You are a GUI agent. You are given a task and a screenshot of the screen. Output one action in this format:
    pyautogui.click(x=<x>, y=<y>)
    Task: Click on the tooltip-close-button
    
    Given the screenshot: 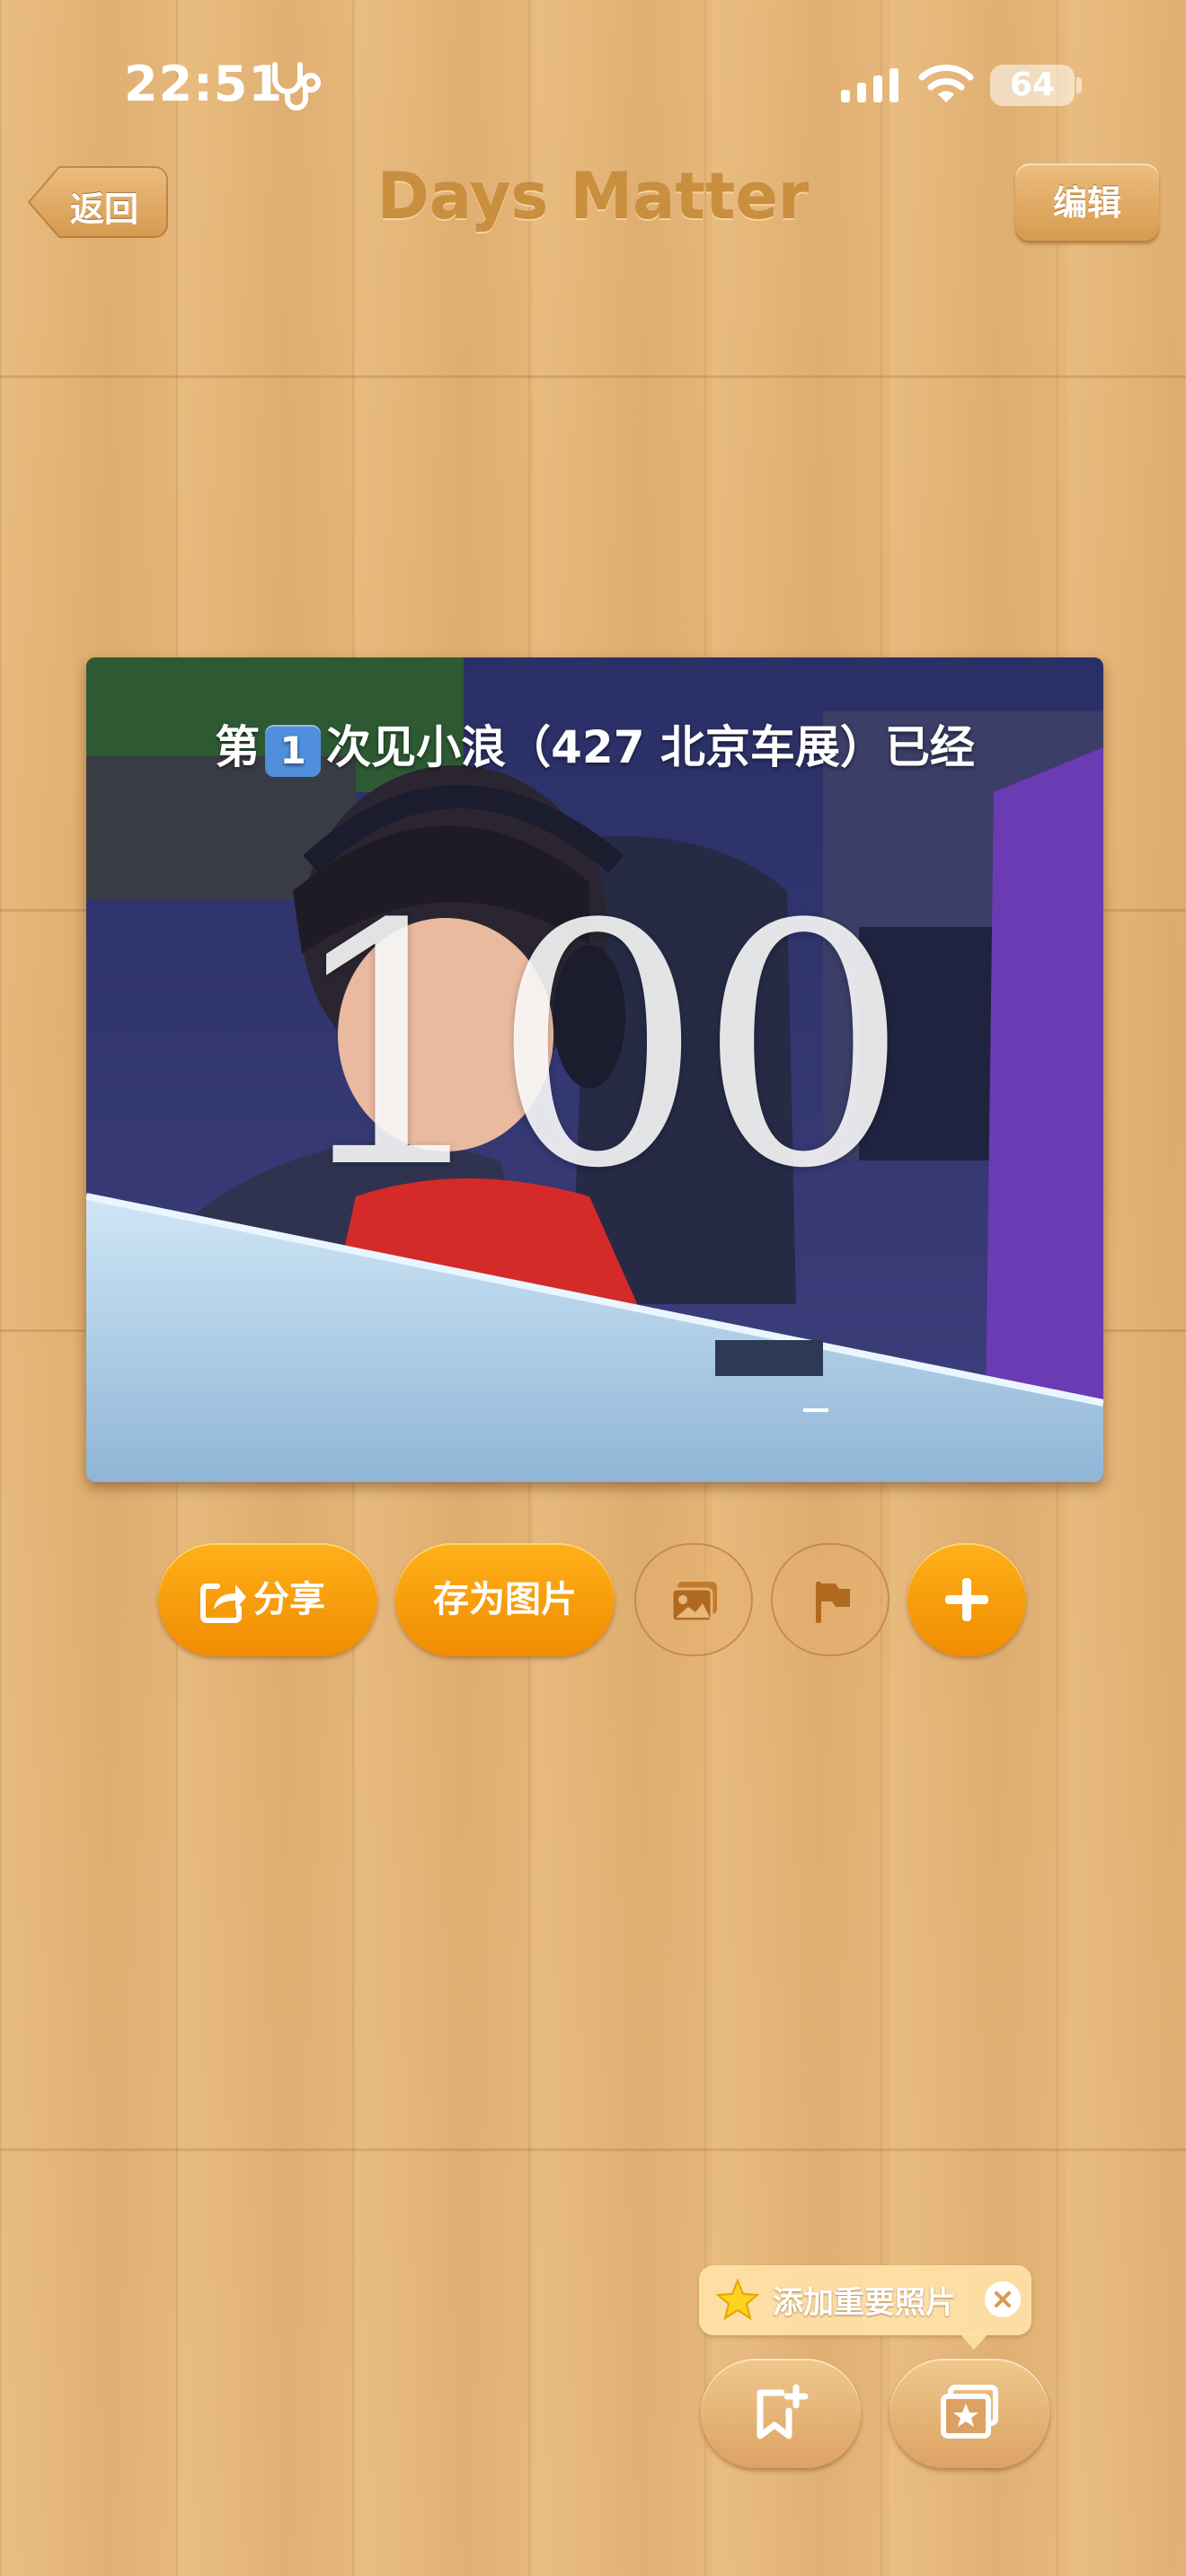 What is the action you would take?
    pyautogui.click(x=1003, y=2299)
    